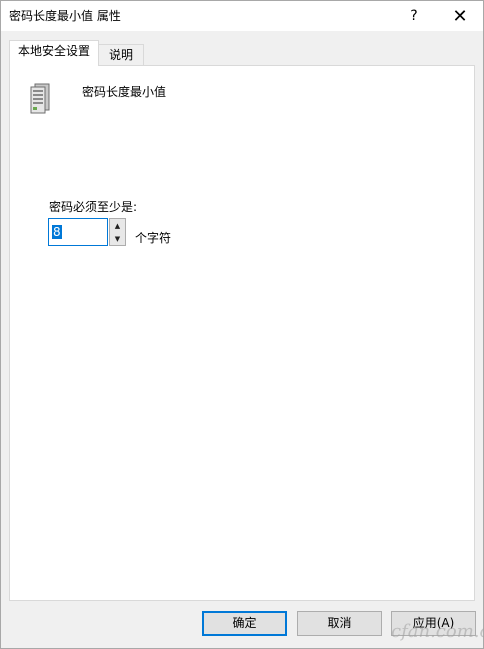  I want to click on min-length-label: 密码必须至少是:, so click(93, 207).